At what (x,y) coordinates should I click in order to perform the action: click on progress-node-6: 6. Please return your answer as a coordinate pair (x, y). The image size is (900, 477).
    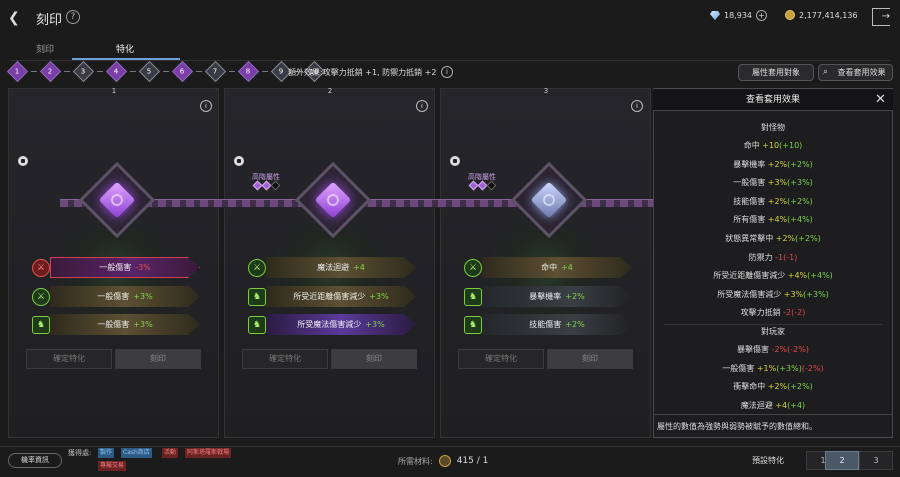
    Looking at the image, I should click on (182, 71).